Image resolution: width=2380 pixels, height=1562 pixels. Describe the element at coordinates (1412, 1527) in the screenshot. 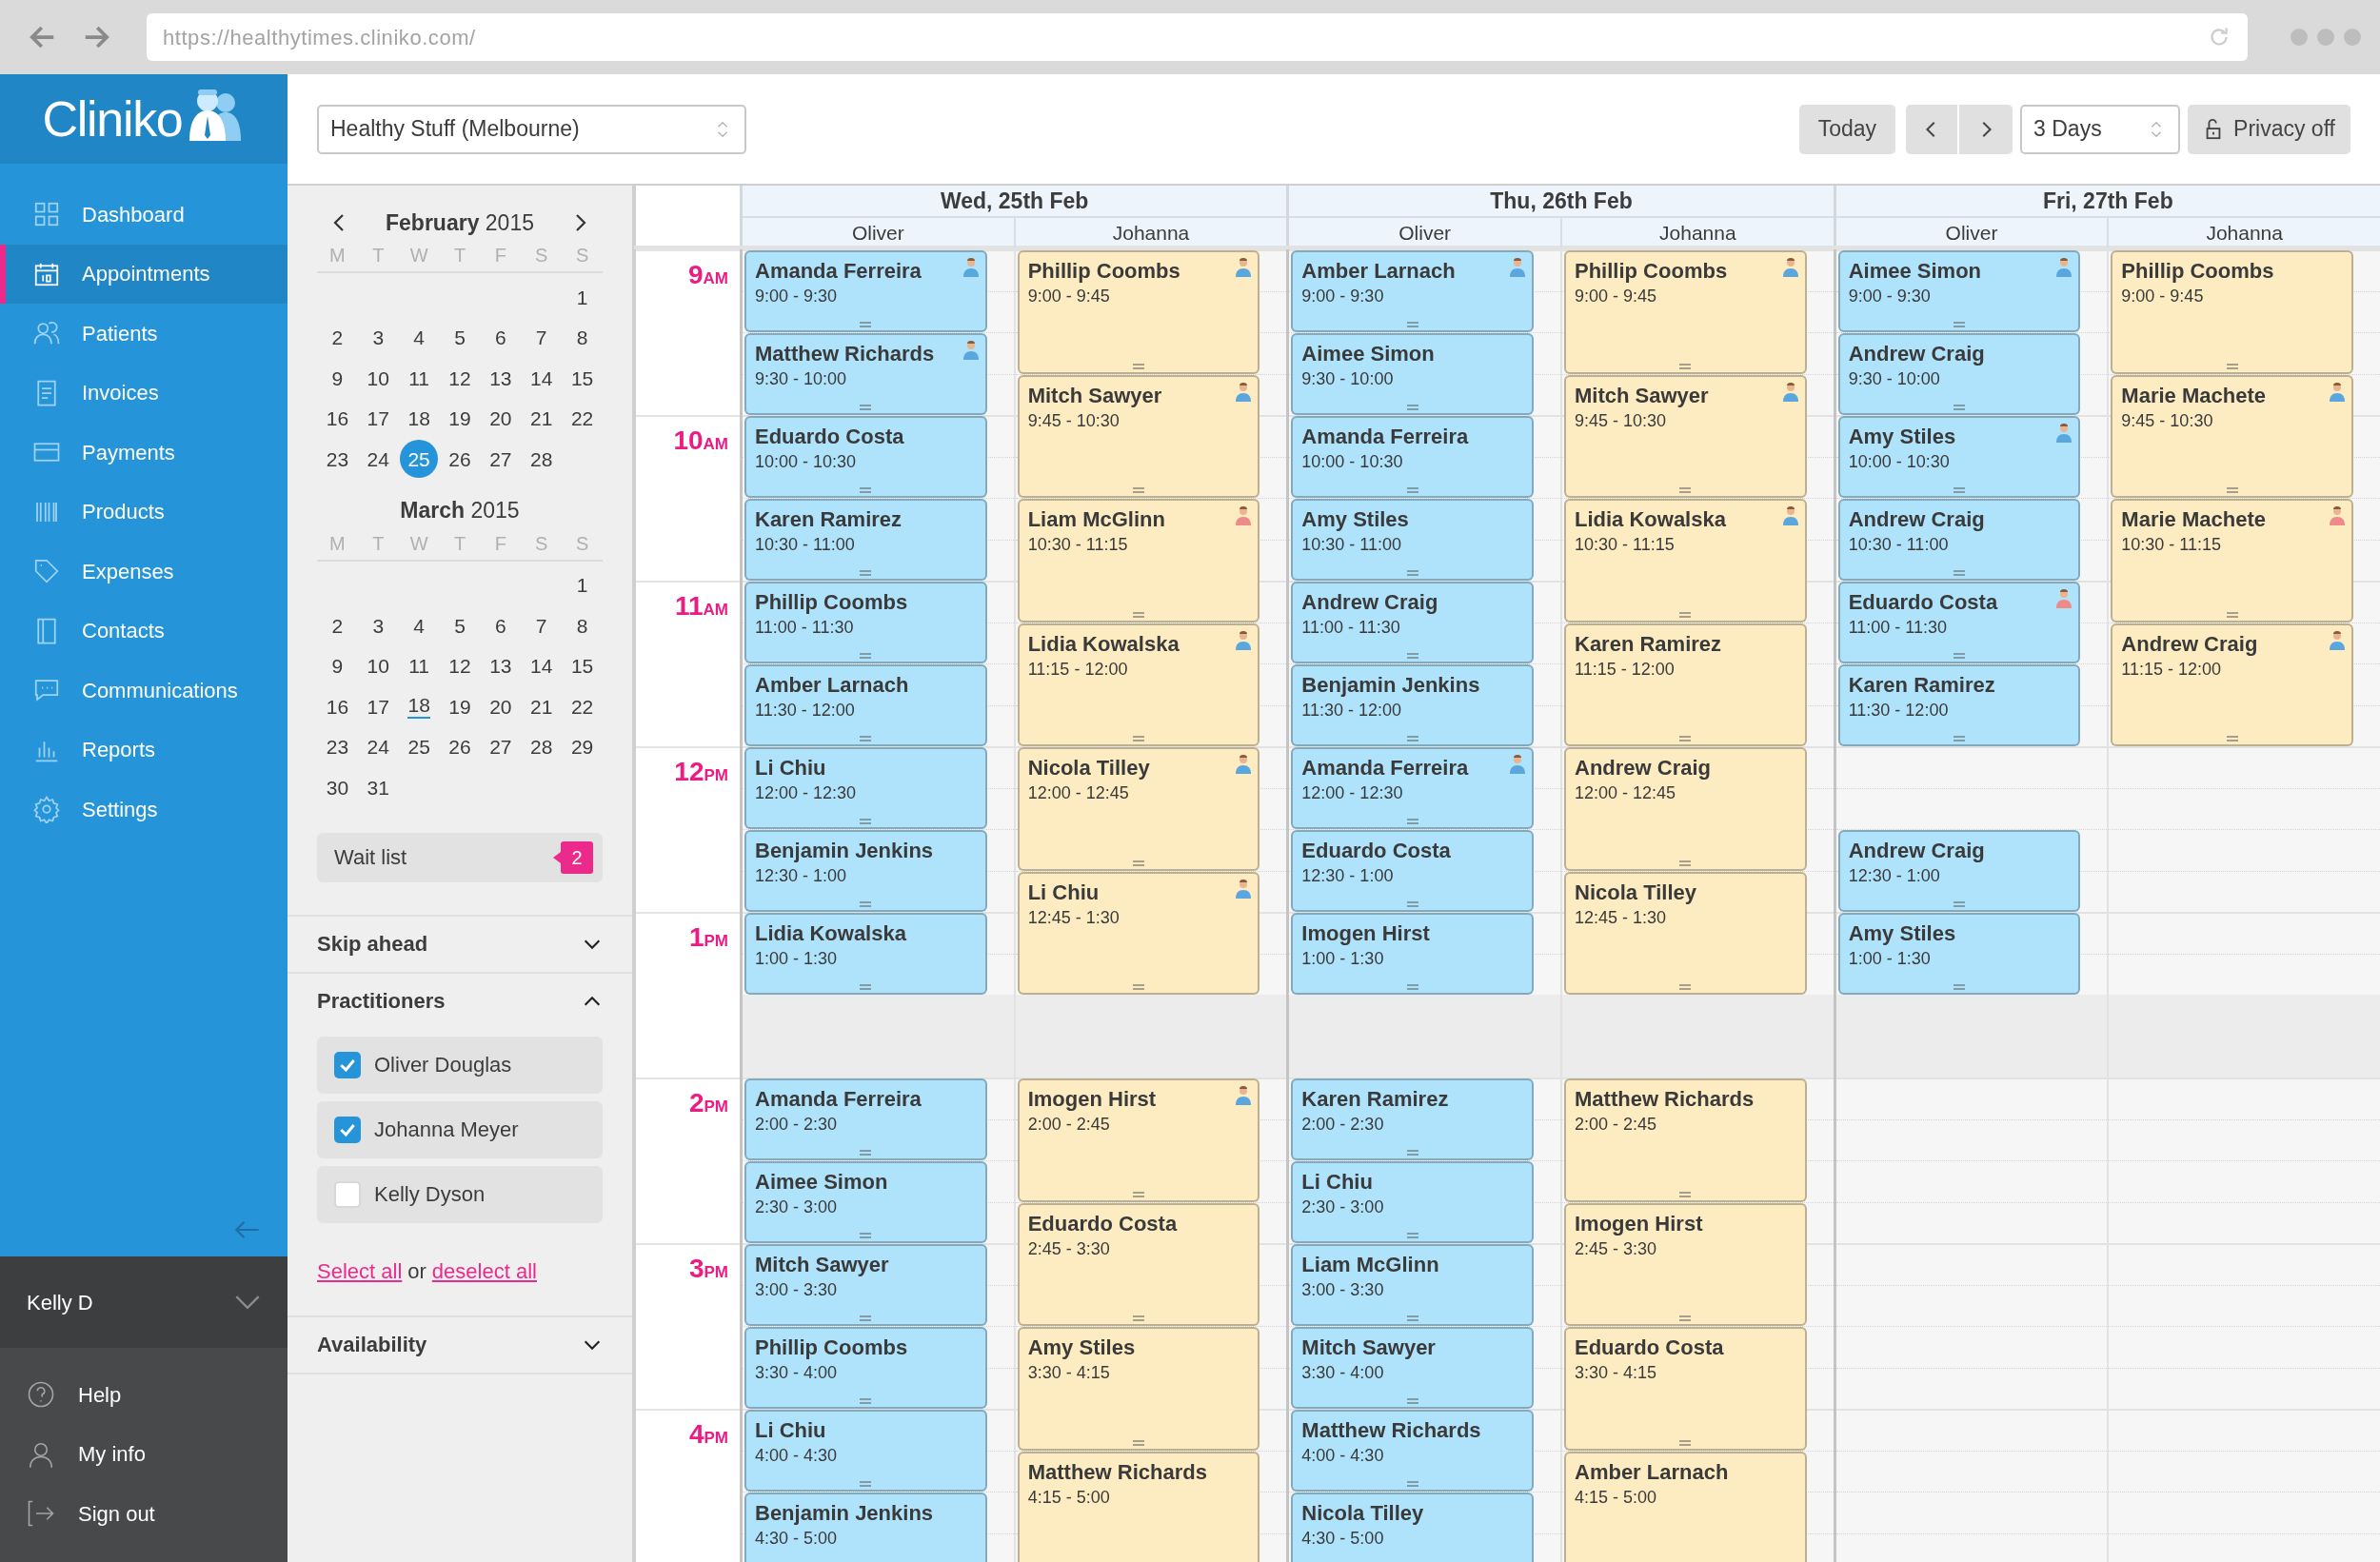

I see `appointment-card: Nicola Tilley 4:30 - 5:00` at that location.